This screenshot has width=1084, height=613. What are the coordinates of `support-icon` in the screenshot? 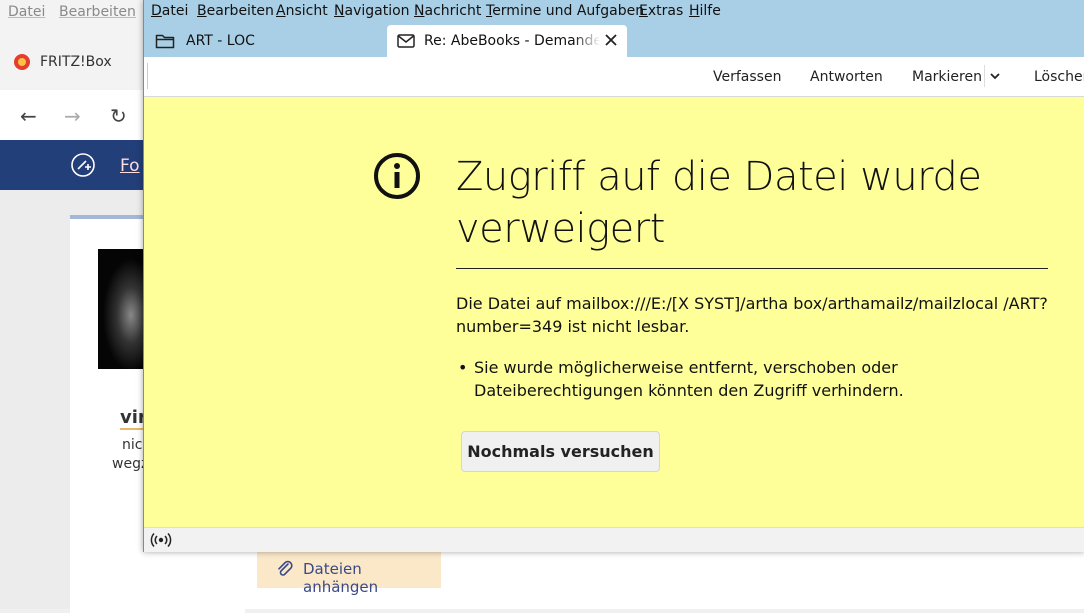 It's located at (83, 165).